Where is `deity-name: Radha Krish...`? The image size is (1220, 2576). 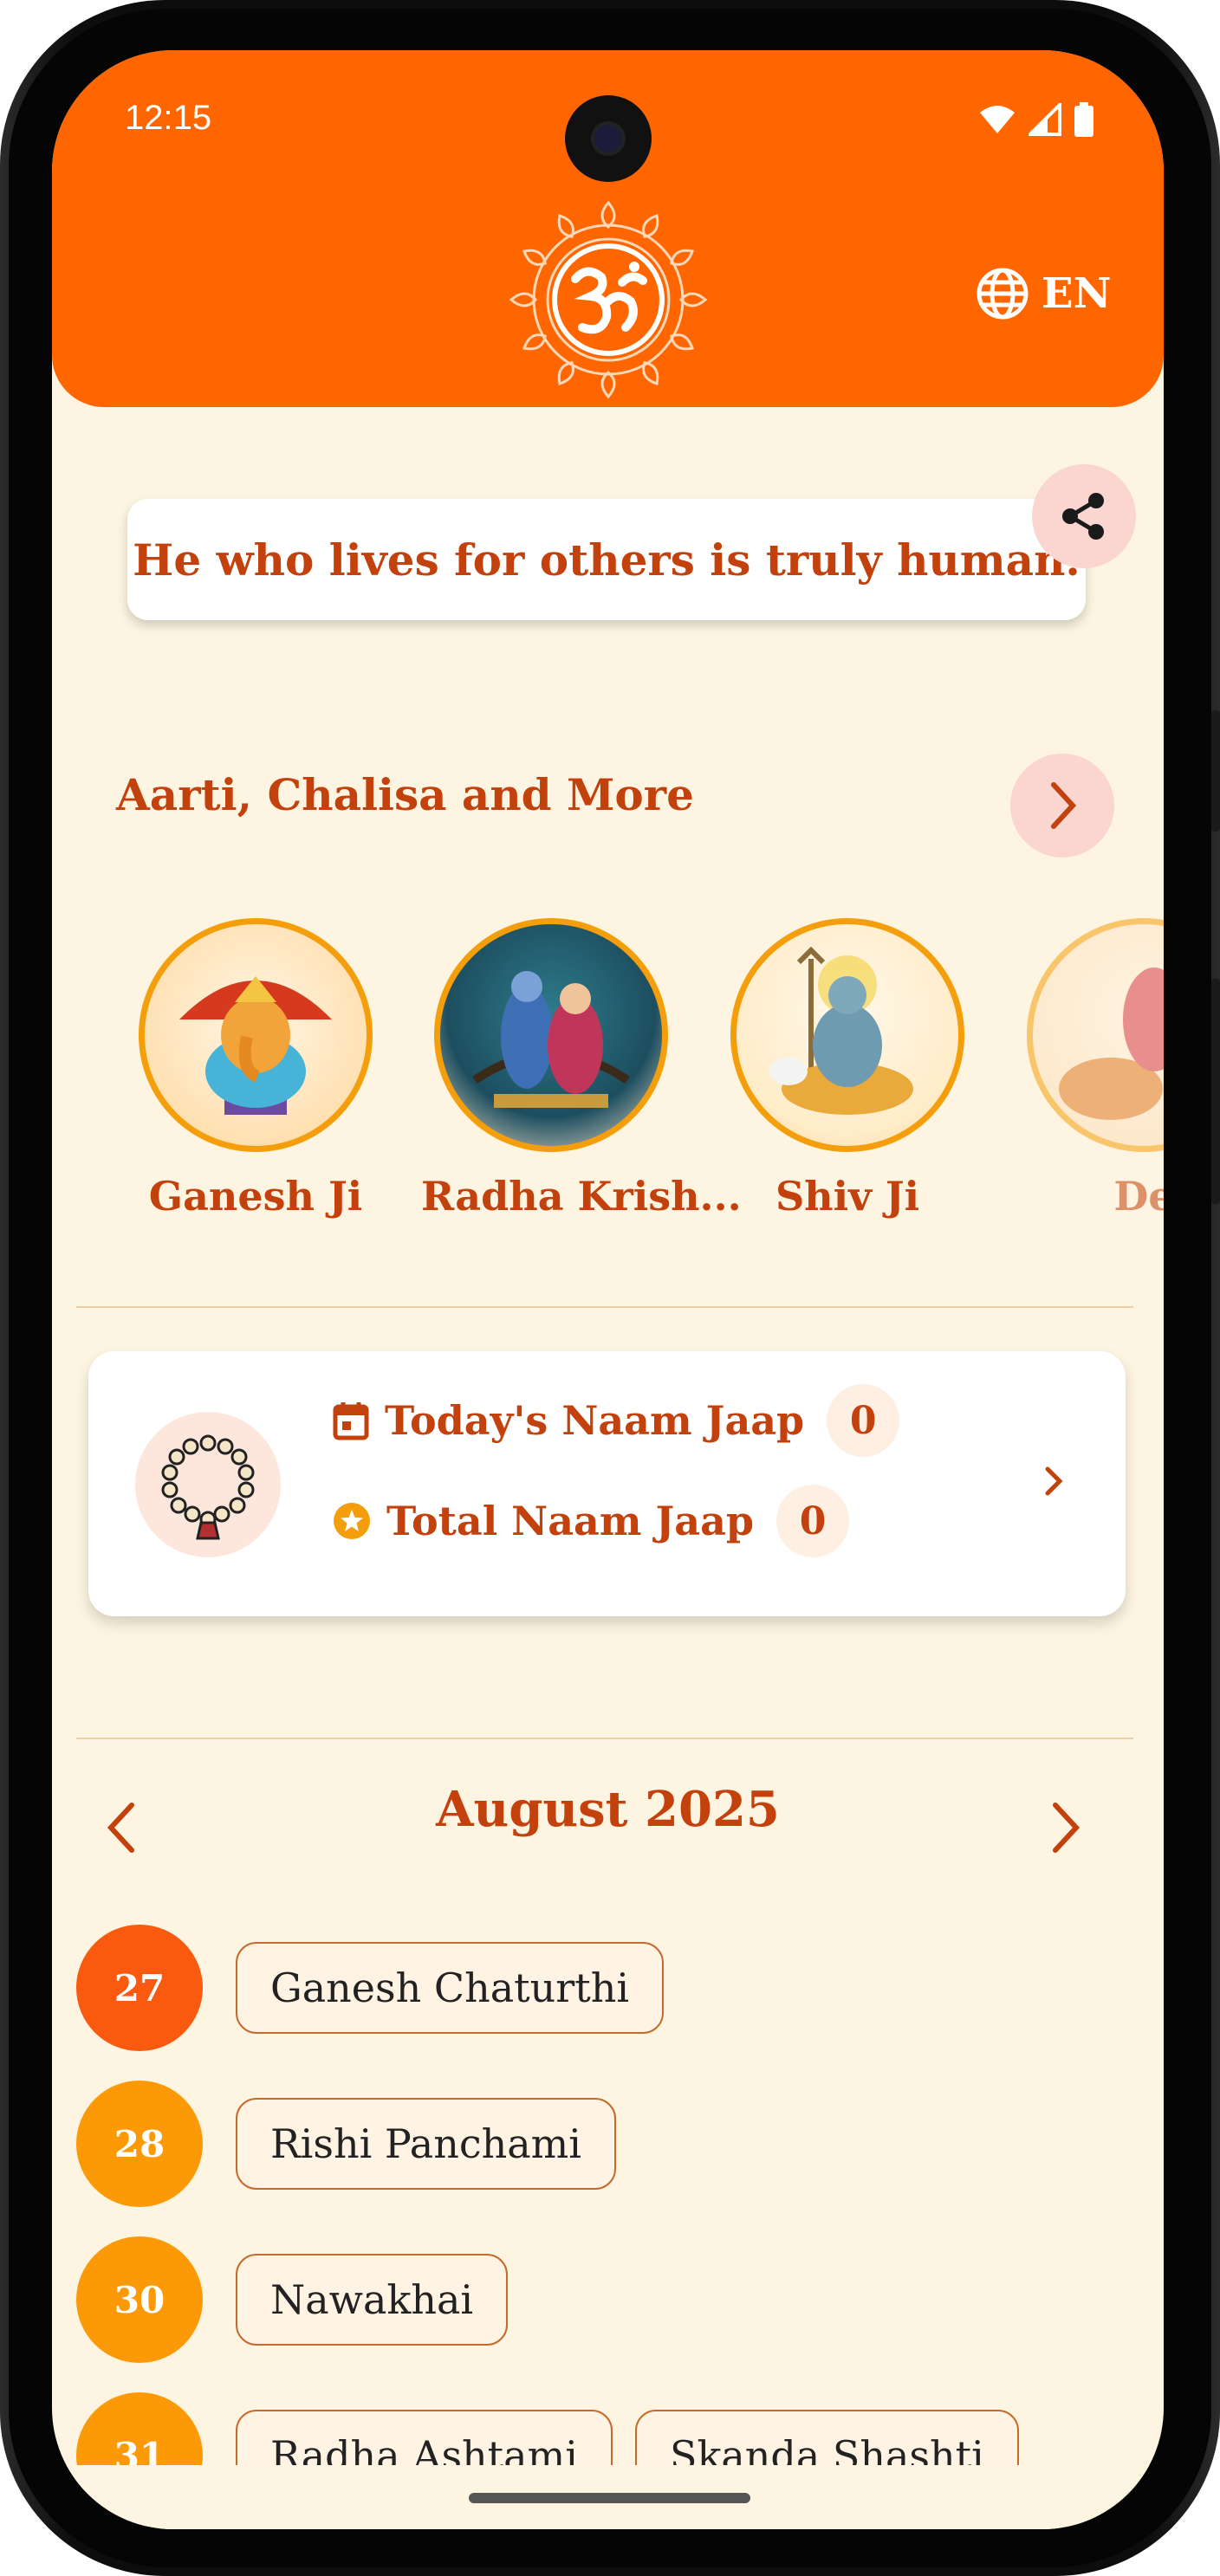
deity-name: Radha Krish... is located at coordinates (581, 1196).